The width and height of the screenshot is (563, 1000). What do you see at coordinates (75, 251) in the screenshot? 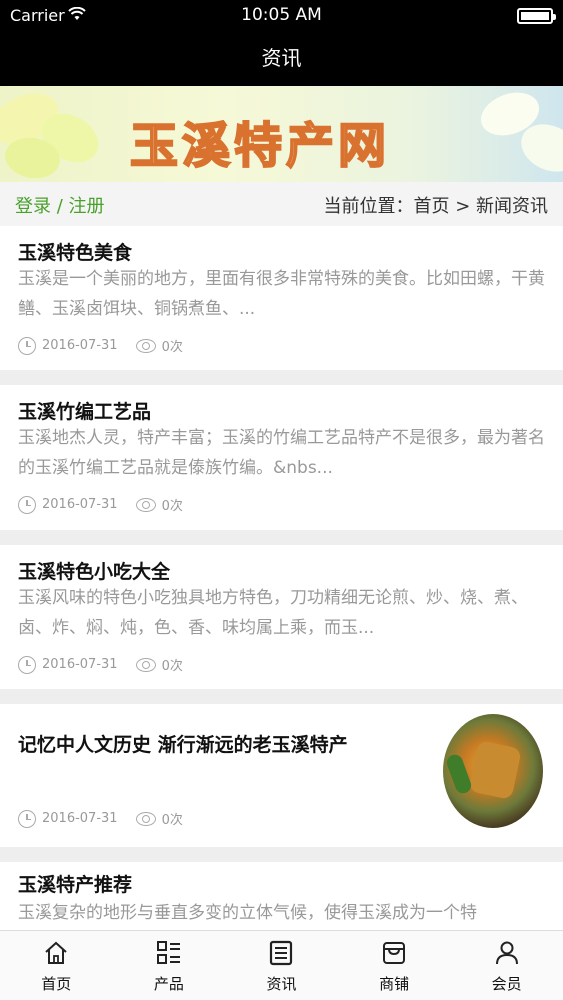
I see `article-title: 玉溪特色美食` at bounding box center [75, 251].